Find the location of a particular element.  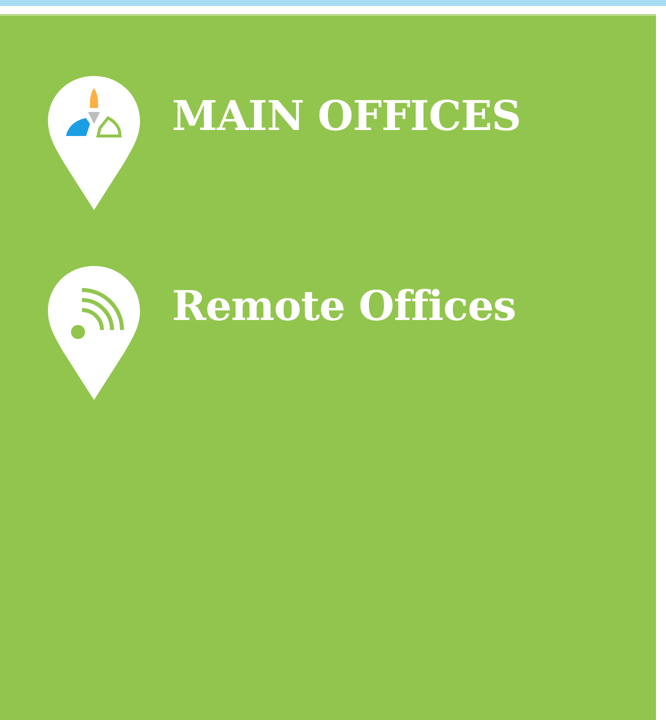

signal-pin-icon is located at coordinates (94, 333).